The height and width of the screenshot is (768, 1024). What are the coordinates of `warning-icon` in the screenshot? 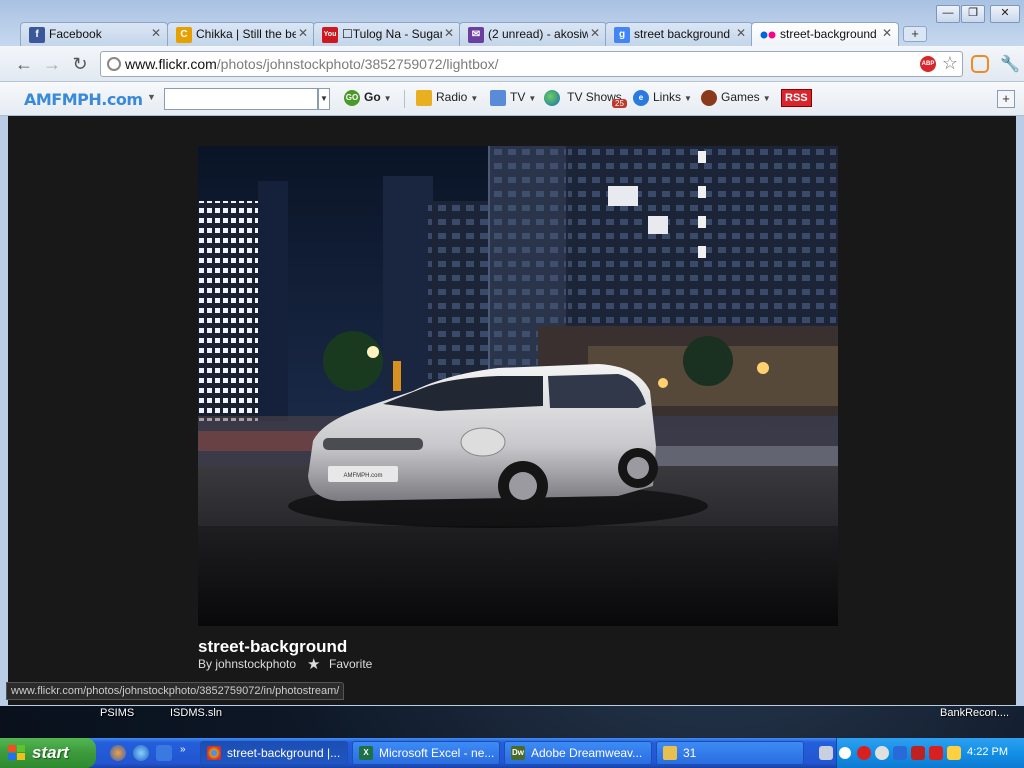 It's located at (936, 753).